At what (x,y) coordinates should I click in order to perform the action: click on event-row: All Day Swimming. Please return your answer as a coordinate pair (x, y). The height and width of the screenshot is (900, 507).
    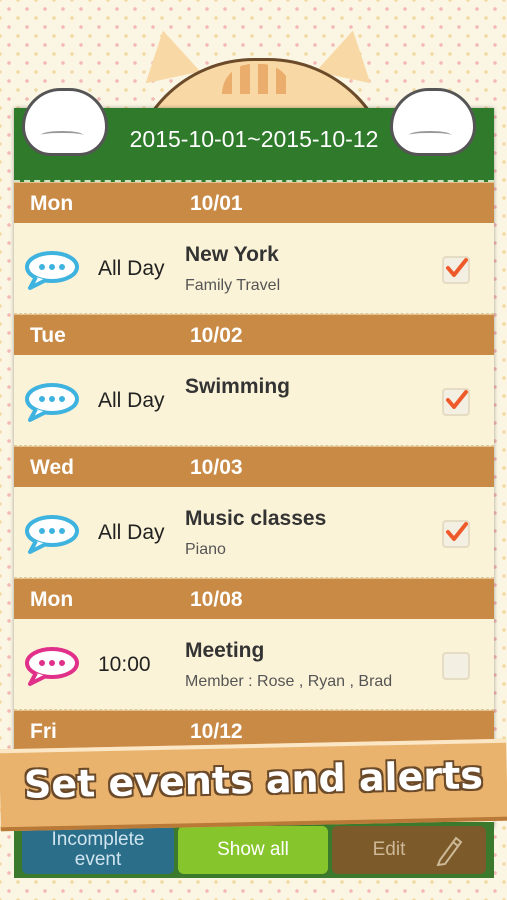
    Looking at the image, I should click on (254, 400).